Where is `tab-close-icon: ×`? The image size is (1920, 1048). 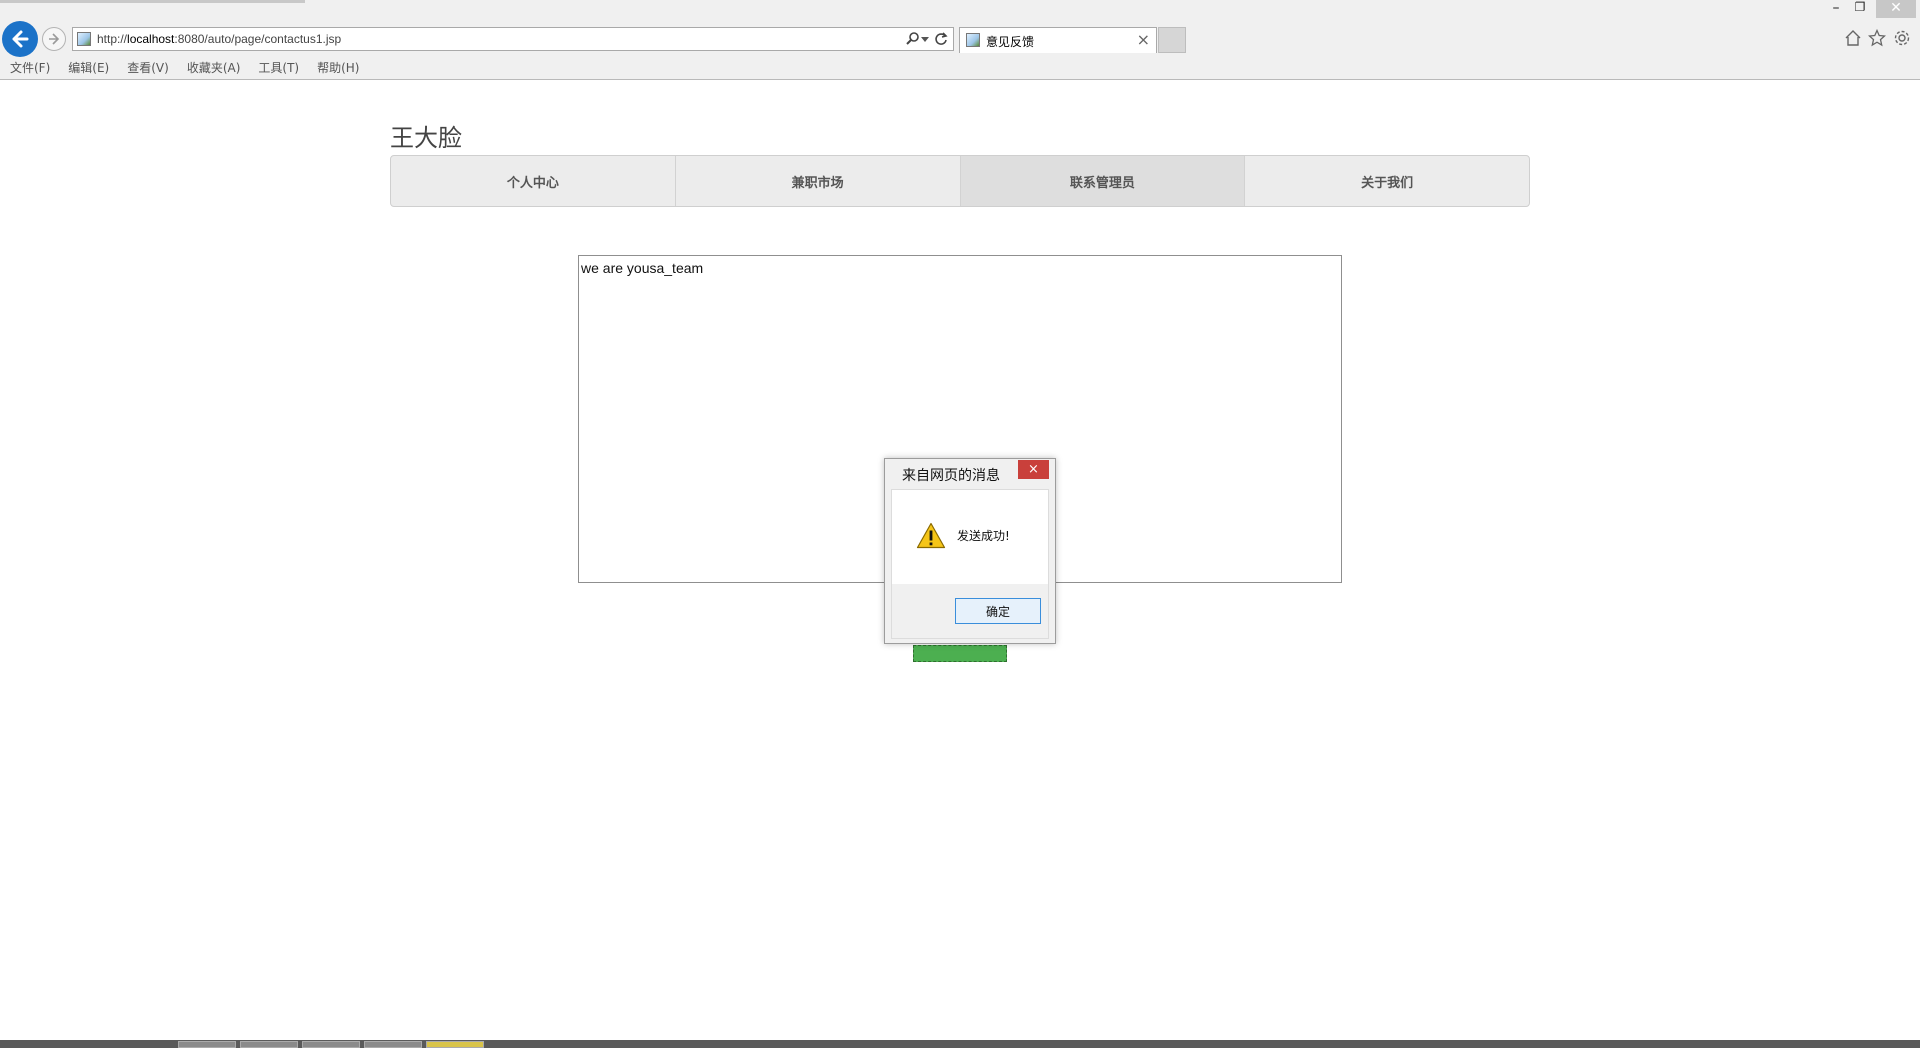
tab-close-icon: × is located at coordinates (1143, 39).